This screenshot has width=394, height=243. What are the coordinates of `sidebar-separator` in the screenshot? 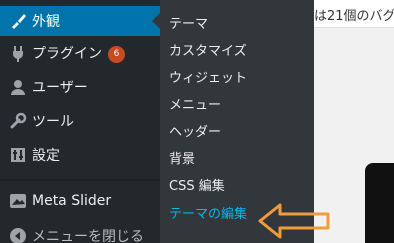 It's located at (80, 180).